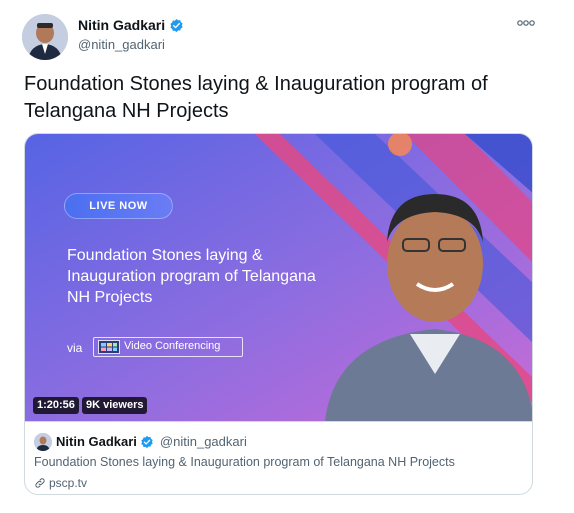  I want to click on via-label: via, so click(75, 348).